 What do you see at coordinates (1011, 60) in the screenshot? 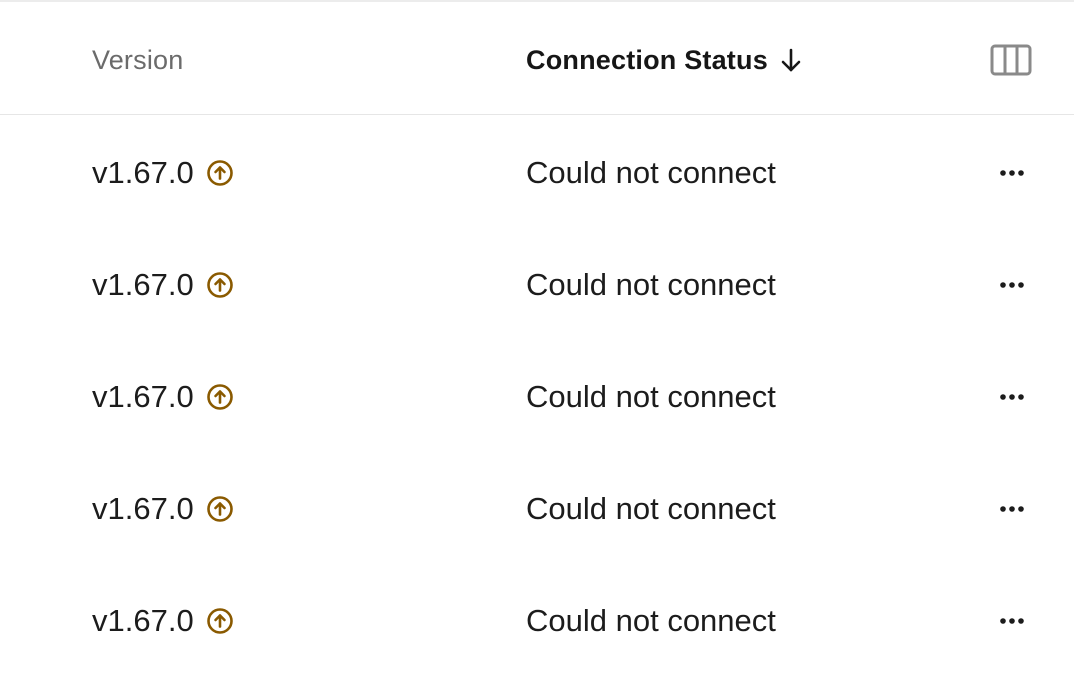
I see `columns-icon` at bounding box center [1011, 60].